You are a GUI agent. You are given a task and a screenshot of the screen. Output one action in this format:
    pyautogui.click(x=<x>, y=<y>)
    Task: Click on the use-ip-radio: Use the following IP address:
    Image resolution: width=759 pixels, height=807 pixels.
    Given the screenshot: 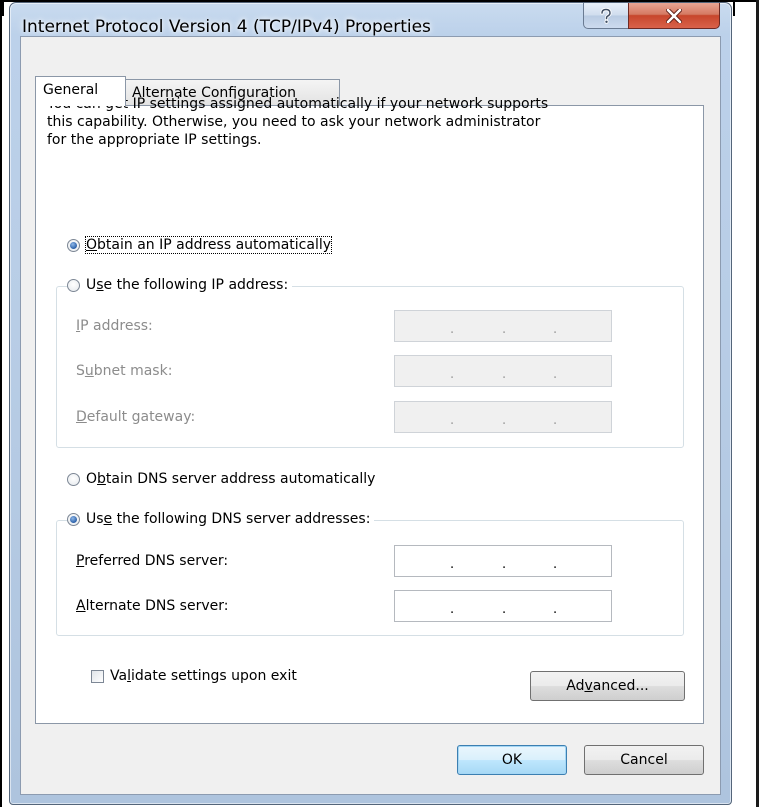 What is the action you would take?
    pyautogui.click(x=180, y=285)
    